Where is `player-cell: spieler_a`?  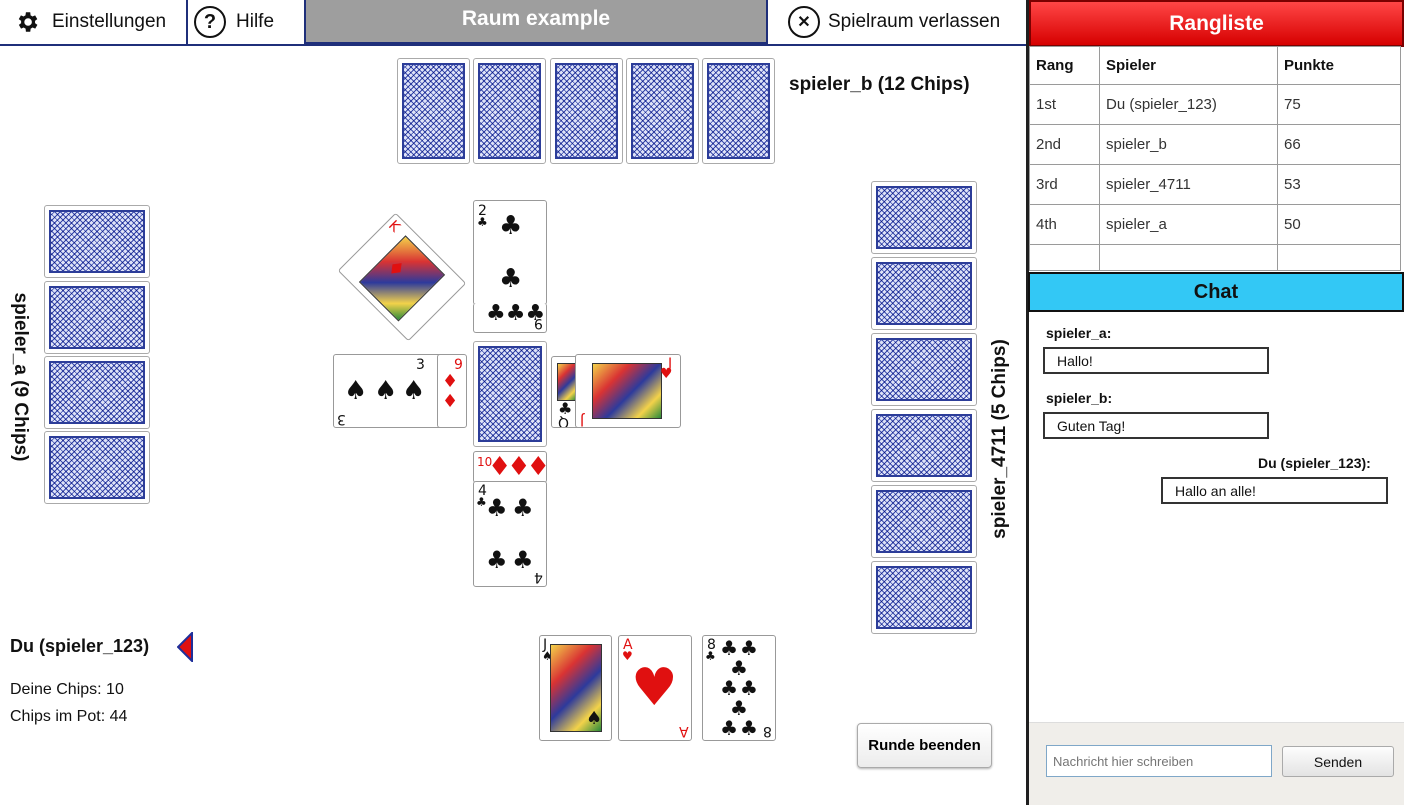 player-cell: spieler_a is located at coordinates (1188, 224).